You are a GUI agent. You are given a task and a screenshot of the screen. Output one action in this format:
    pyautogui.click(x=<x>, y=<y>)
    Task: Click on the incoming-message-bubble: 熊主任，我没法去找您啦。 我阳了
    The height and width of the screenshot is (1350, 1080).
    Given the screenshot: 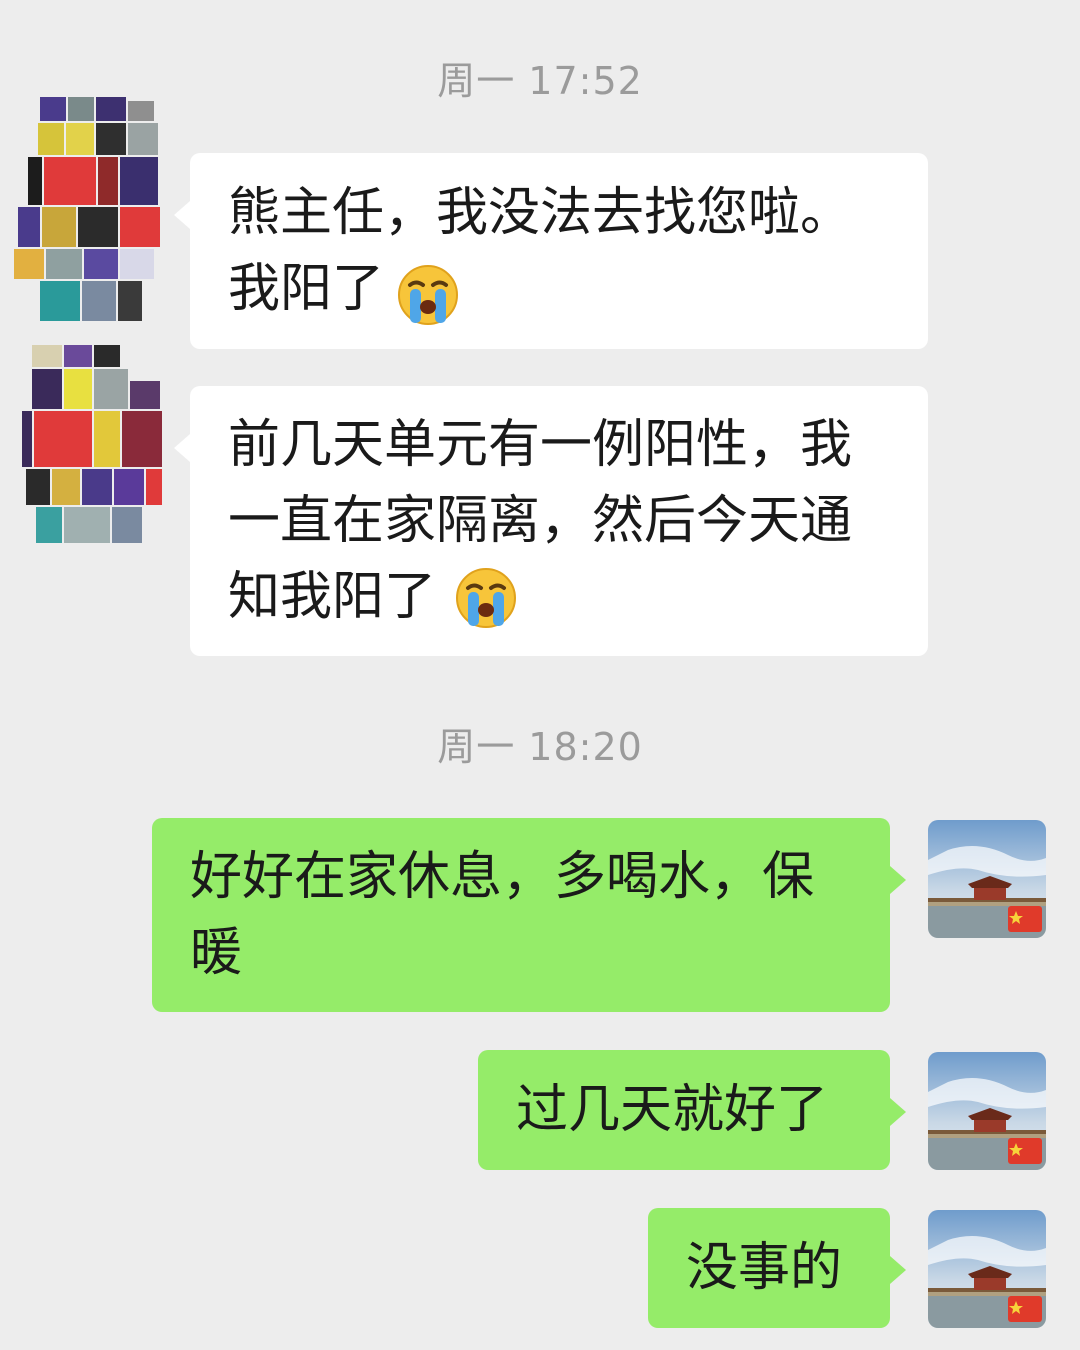 What is the action you would take?
    pyautogui.click(x=551, y=251)
    